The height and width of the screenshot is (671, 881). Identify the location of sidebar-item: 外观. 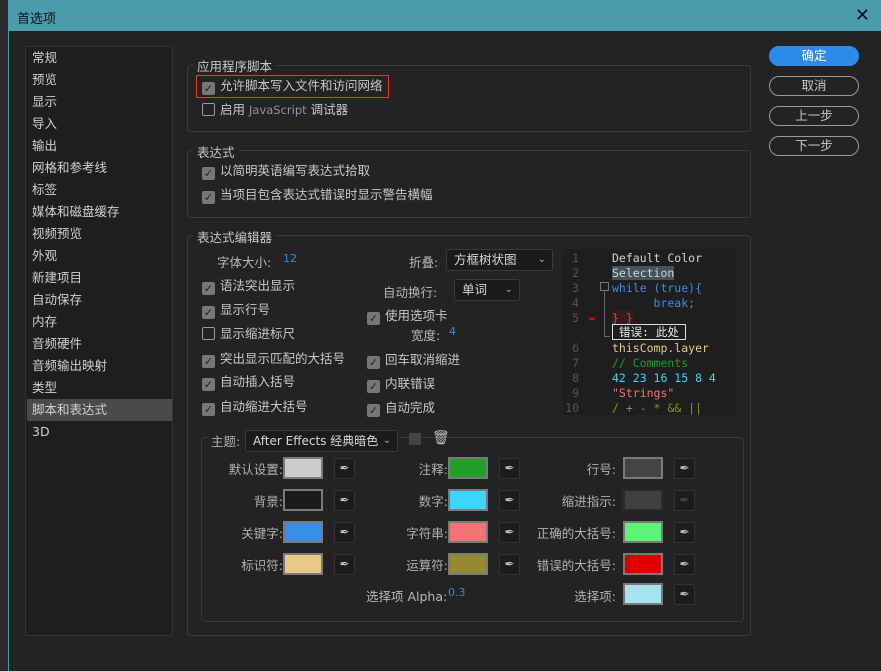
(99, 256).